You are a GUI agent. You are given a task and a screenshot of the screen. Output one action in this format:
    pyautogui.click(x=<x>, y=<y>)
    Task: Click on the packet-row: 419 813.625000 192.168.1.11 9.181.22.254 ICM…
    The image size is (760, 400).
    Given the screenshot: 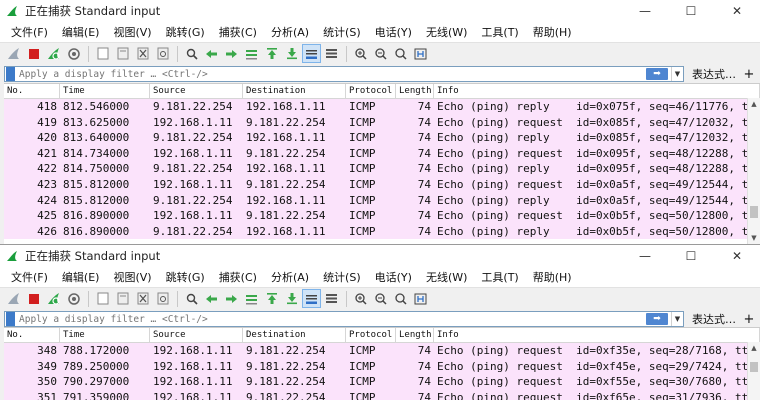 What is the action you would take?
    pyautogui.click(x=382, y=122)
    